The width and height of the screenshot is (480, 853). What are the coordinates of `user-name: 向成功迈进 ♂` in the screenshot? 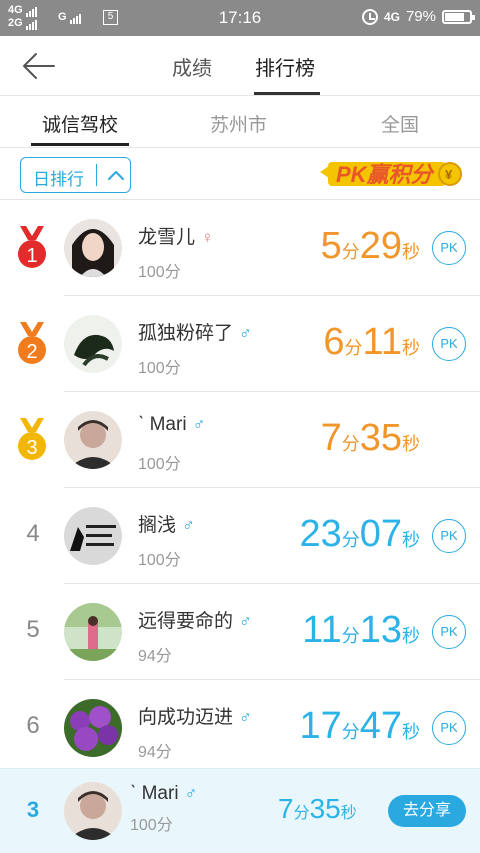 It's located at (195, 715).